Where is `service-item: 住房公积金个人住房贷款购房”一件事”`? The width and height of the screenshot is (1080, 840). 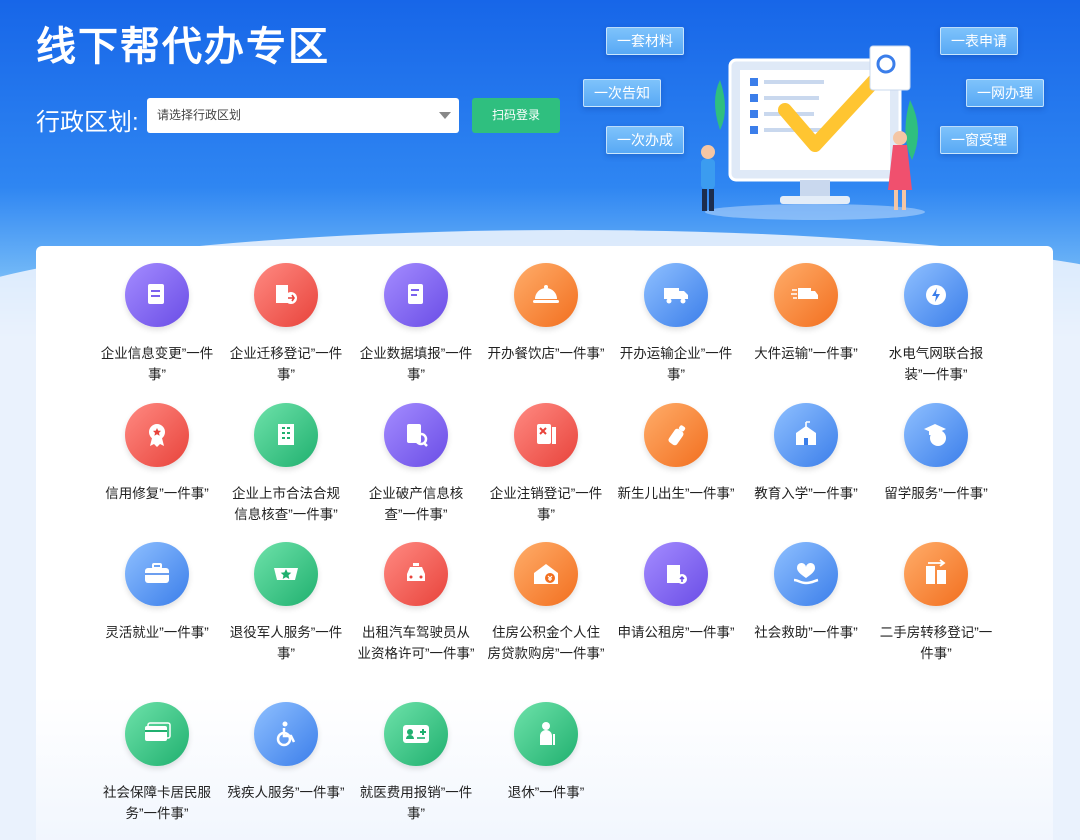 service-item: 住房公积金个人住房贷款购房”一件事” is located at coordinates (546, 603).